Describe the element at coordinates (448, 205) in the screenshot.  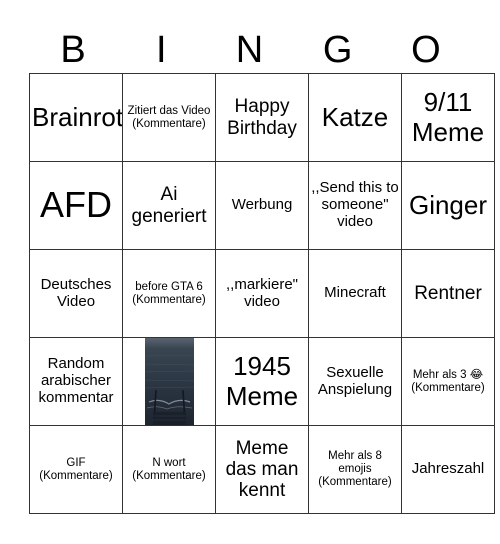
I see `bingo-cell: Ginger` at that location.